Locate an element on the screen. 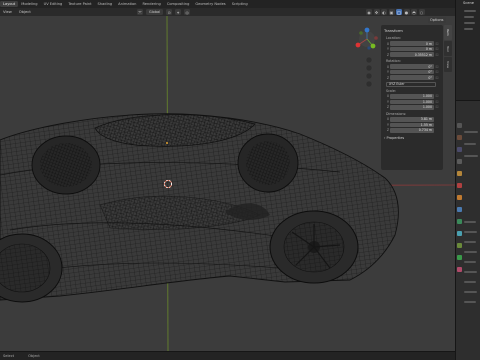 This screenshot has width=480, height=360. rotation-z-field: 0° is located at coordinates (412, 77).